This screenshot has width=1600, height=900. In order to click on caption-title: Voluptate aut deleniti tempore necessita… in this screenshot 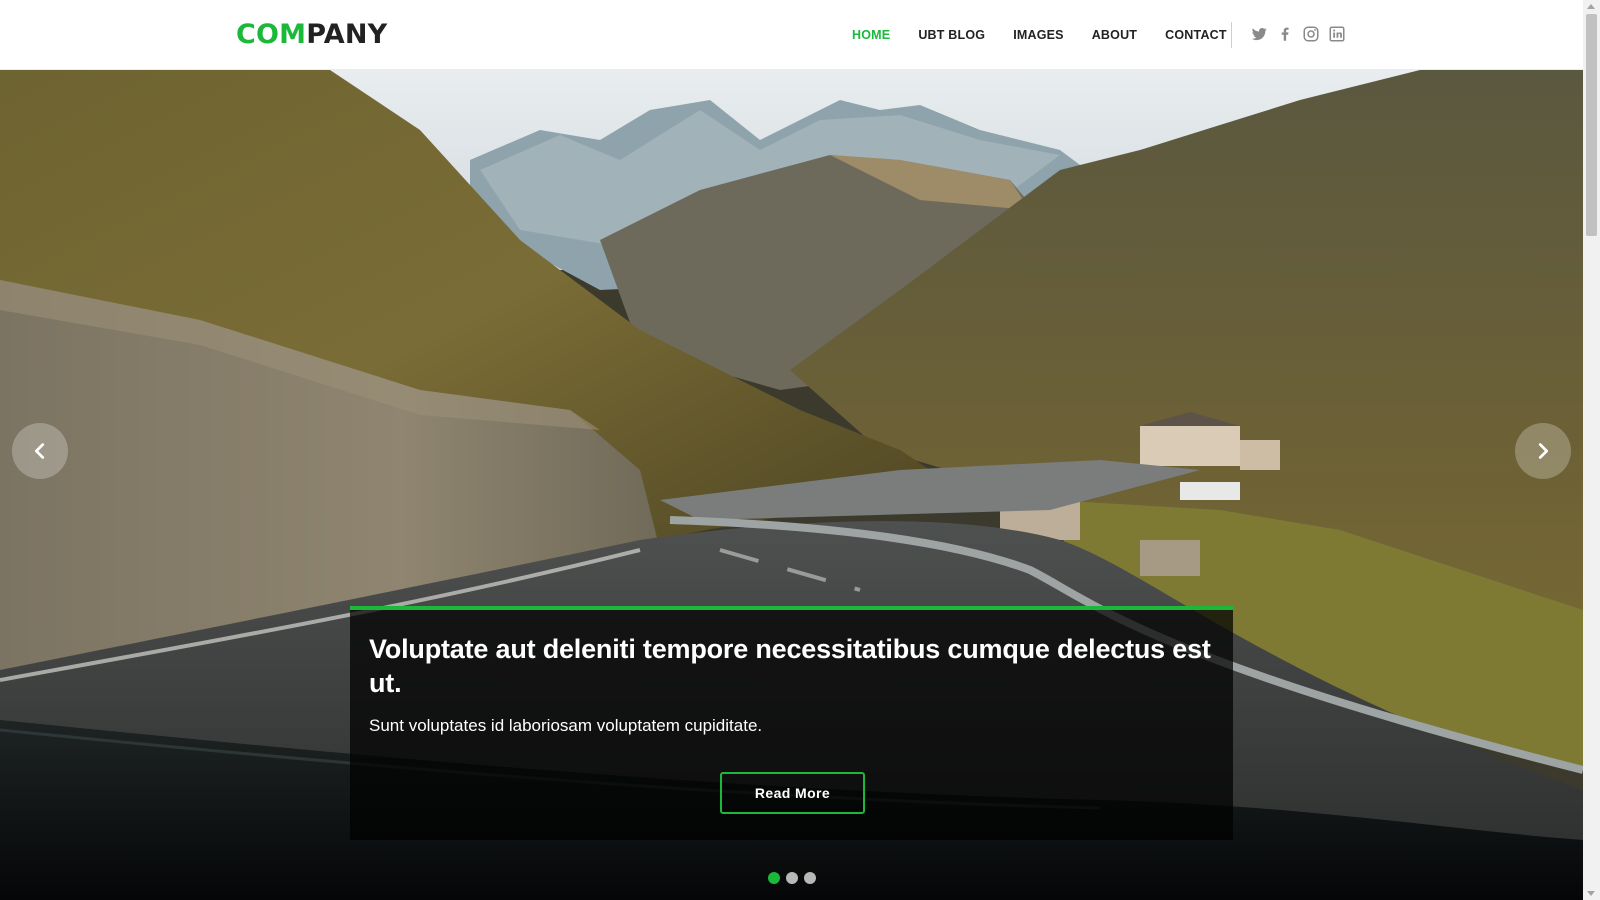, I will do `click(790, 666)`.